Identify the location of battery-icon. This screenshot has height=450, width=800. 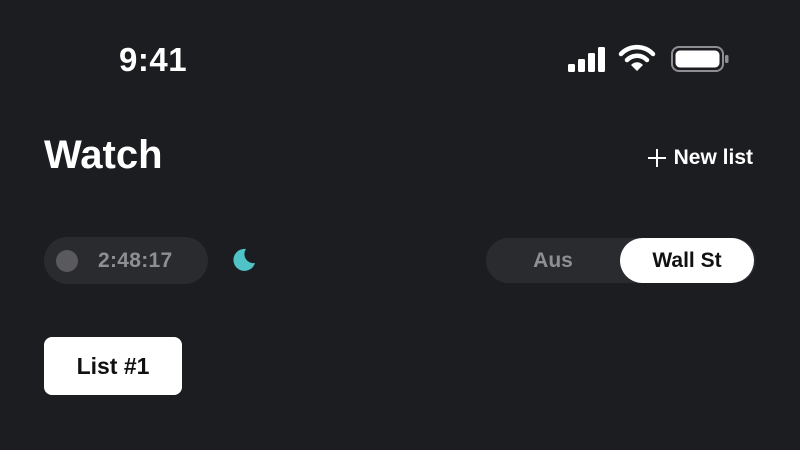
(700, 59).